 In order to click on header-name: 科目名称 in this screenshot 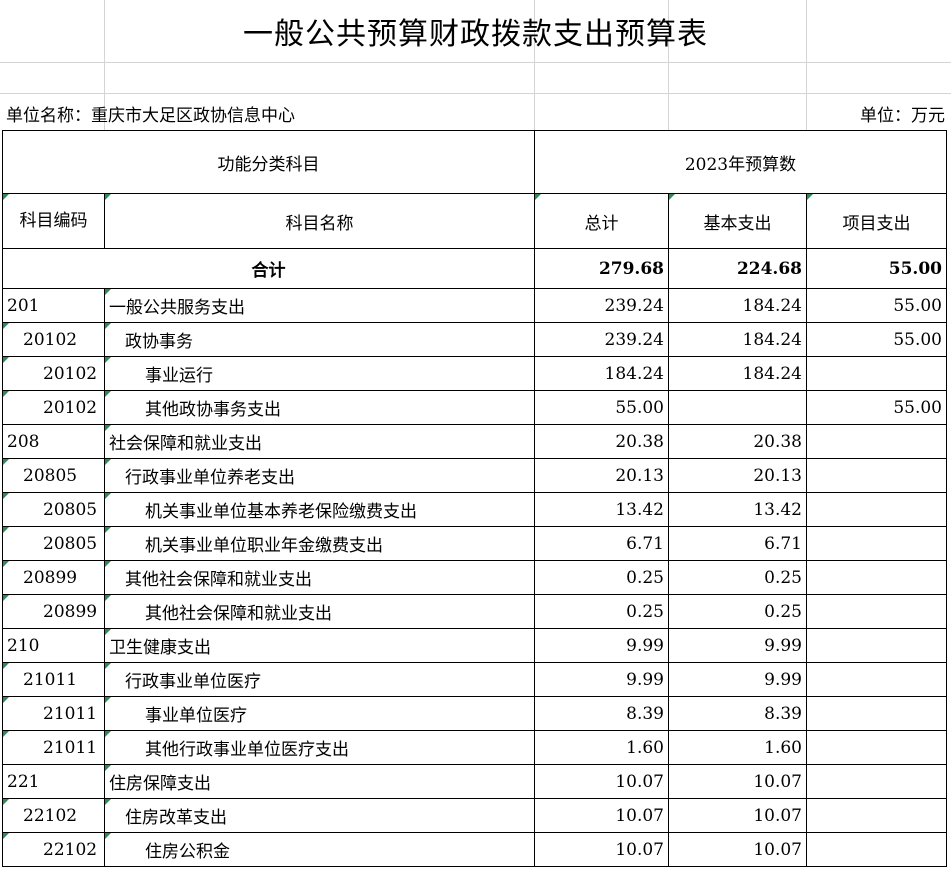, I will do `click(319, 221)`.